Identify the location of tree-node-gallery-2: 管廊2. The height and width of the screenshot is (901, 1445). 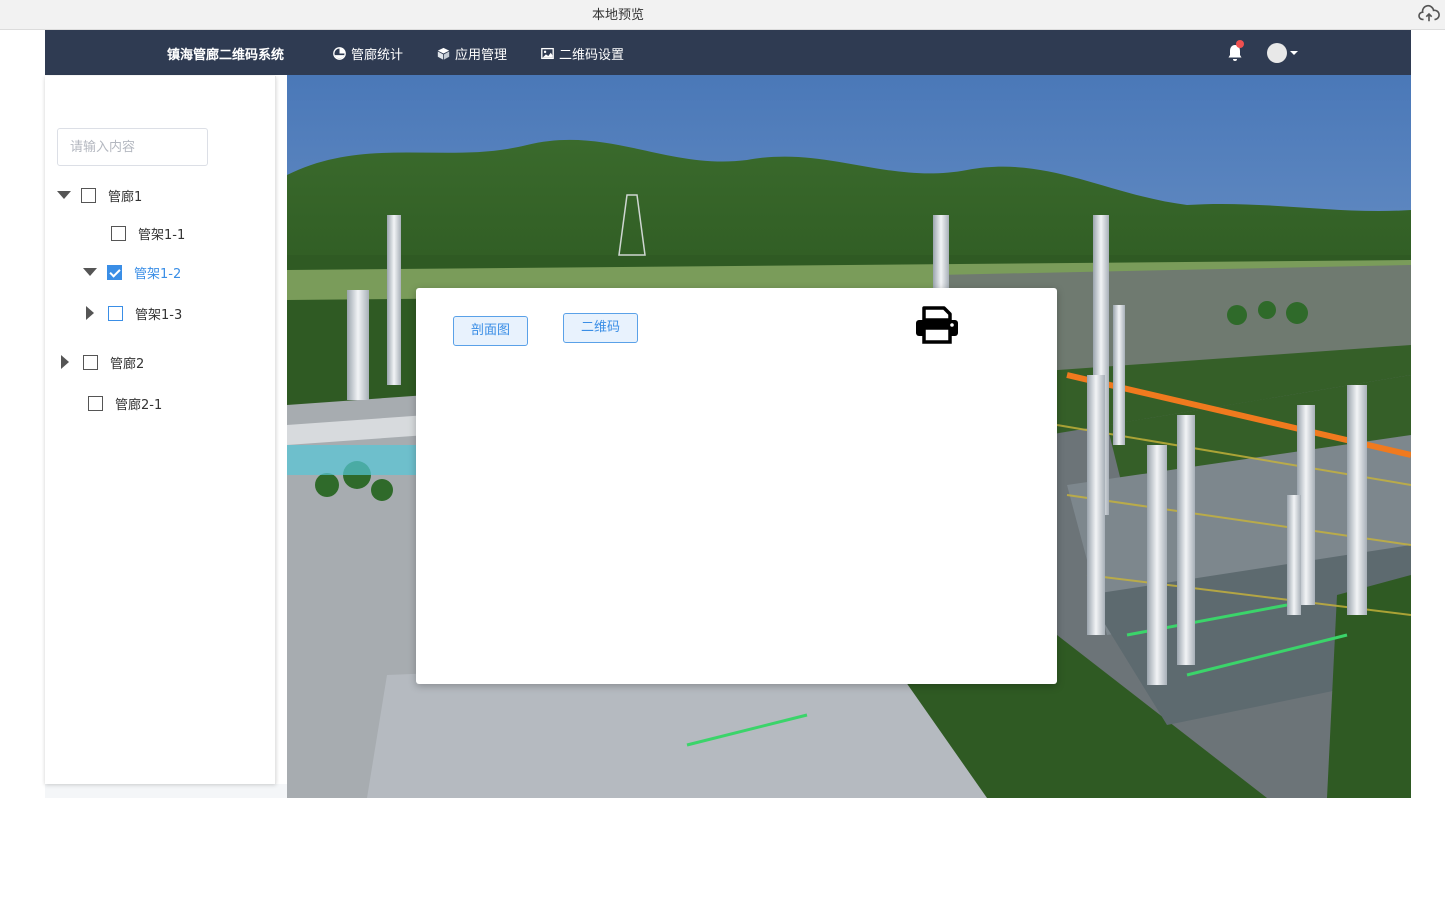
(102, 362).